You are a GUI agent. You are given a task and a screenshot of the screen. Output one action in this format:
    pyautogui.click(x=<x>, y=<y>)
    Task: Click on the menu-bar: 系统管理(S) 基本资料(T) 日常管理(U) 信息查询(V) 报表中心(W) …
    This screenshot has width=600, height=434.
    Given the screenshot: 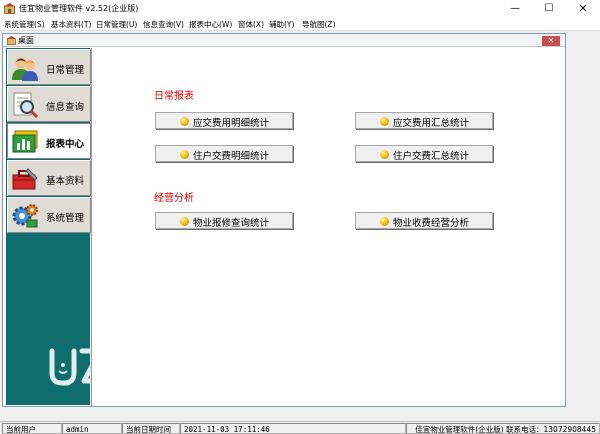 What is the action you would take?
    pyautogui.click(x=300, y=24)
    